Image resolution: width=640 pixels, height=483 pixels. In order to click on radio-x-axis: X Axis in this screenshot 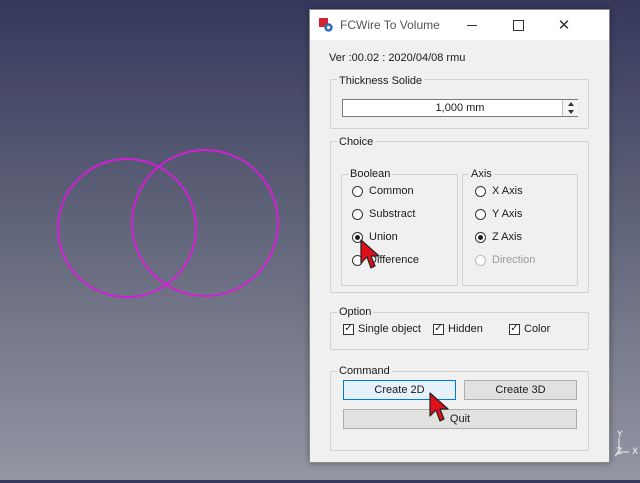, I will do `click(499, 191)`.